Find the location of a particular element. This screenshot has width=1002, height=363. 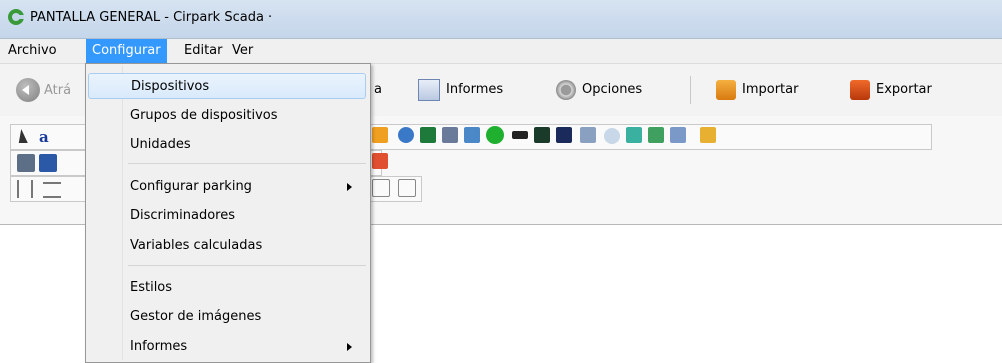

menu-item-gestor-de-imagenes: Gestor de imágenes is located at coordinates (227, 317).